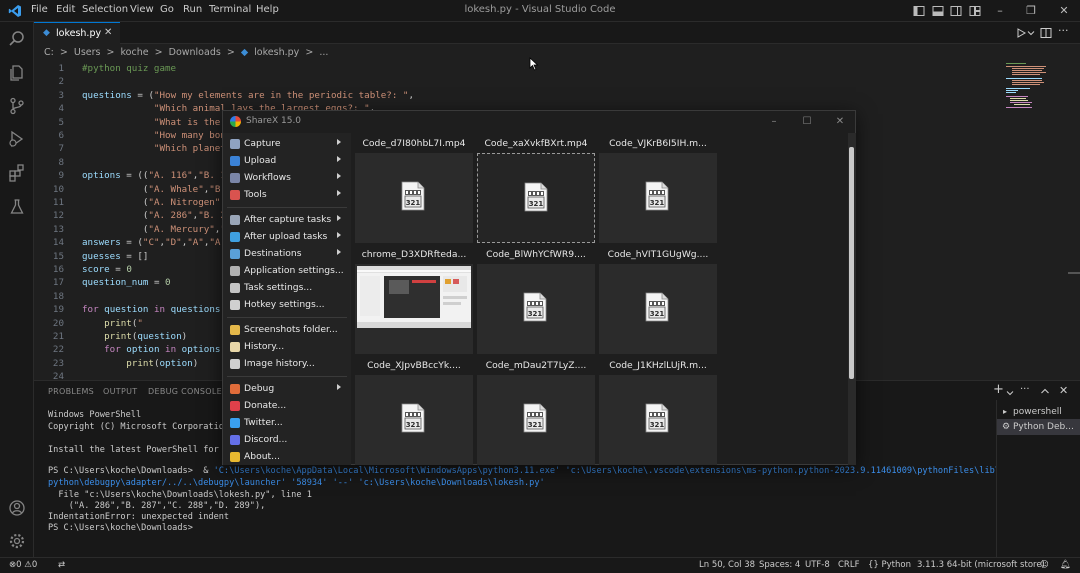 The image size is (1080, 573). Describe the element at coordinates (727, 565) in the screenshot. I see `cursor-position: Ln 50, Col 38` at that location.